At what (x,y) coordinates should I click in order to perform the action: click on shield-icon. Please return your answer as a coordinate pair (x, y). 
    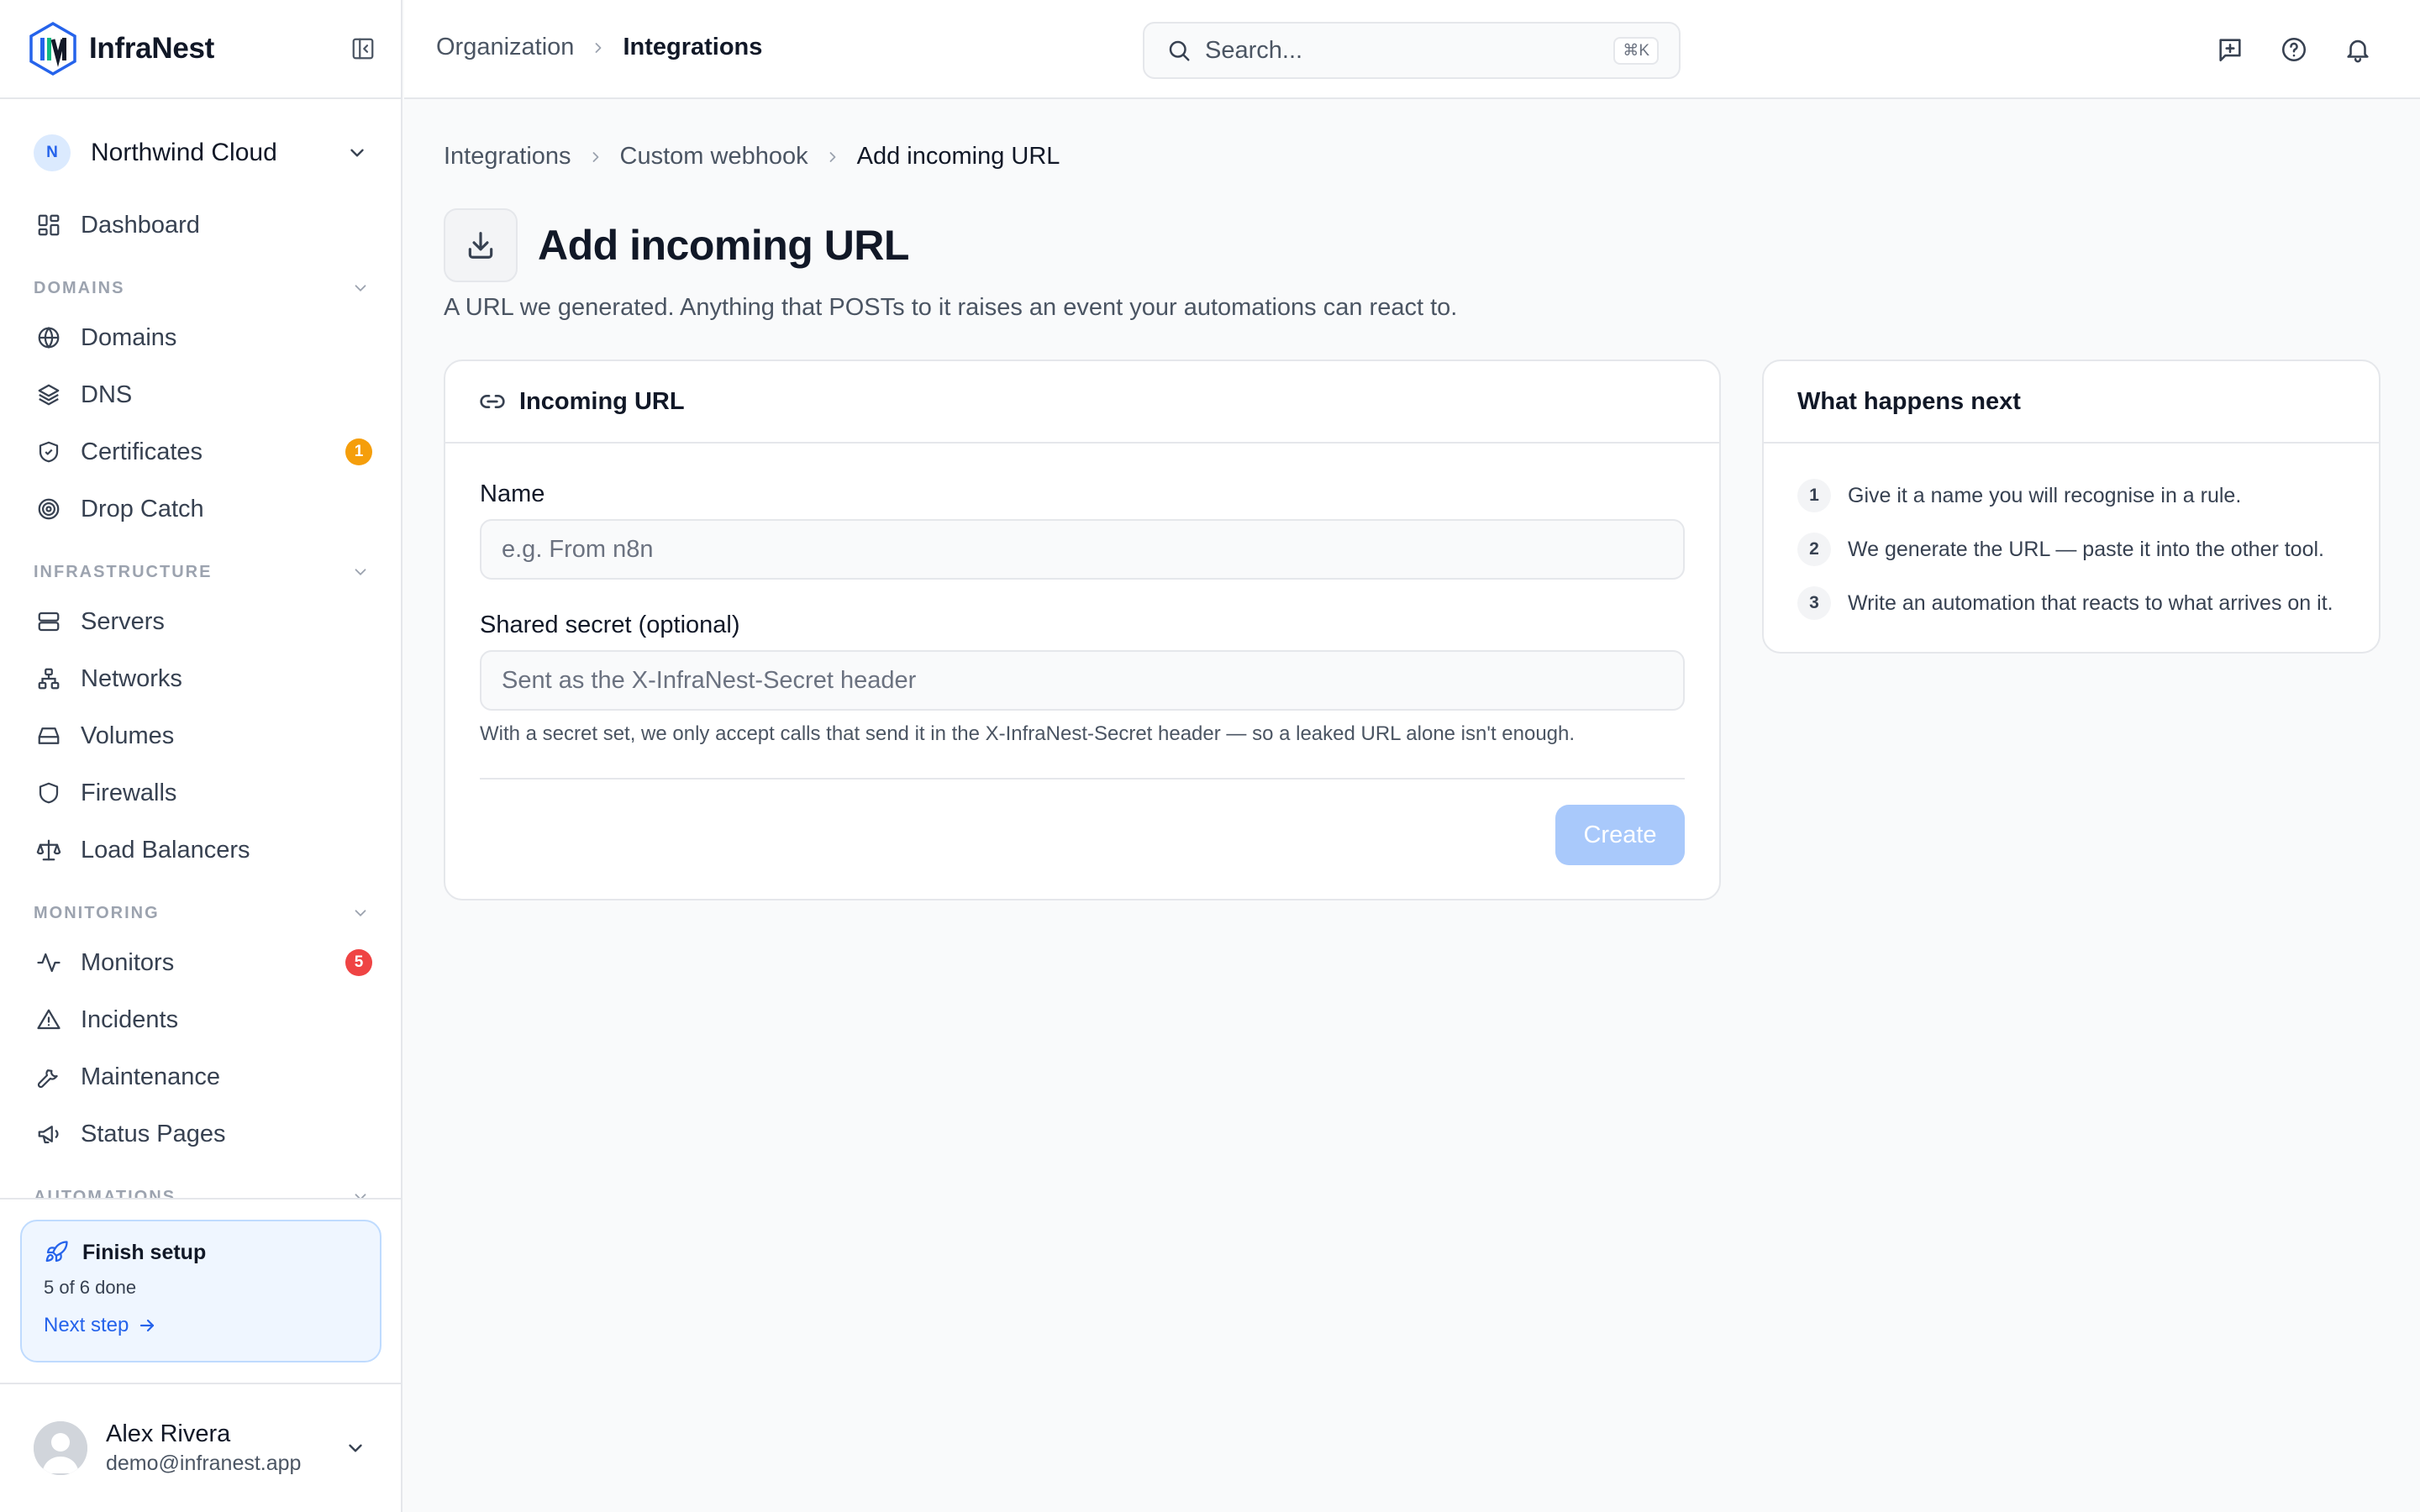
    Looking at the image, I should click on (49, 793).